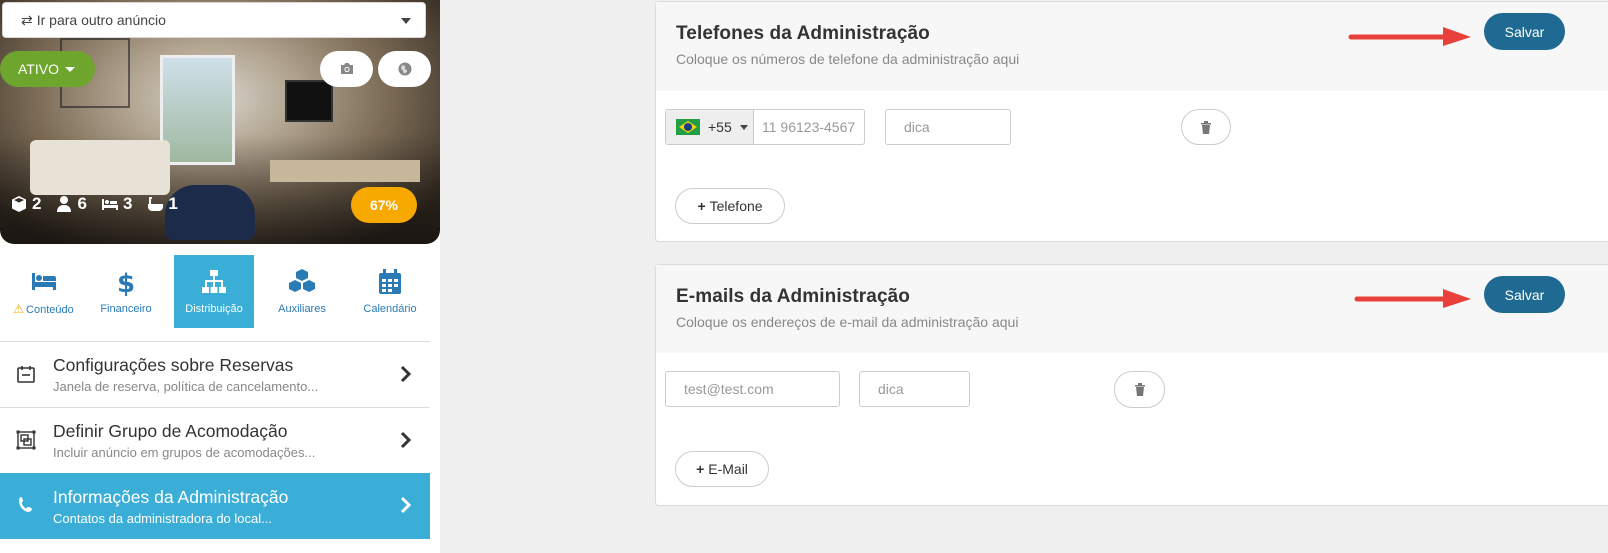  What do you see at coordinates (1524, 294) in the screenshot?
I see `save-emails-button: Salvar` at bounding box center [1524, 294].